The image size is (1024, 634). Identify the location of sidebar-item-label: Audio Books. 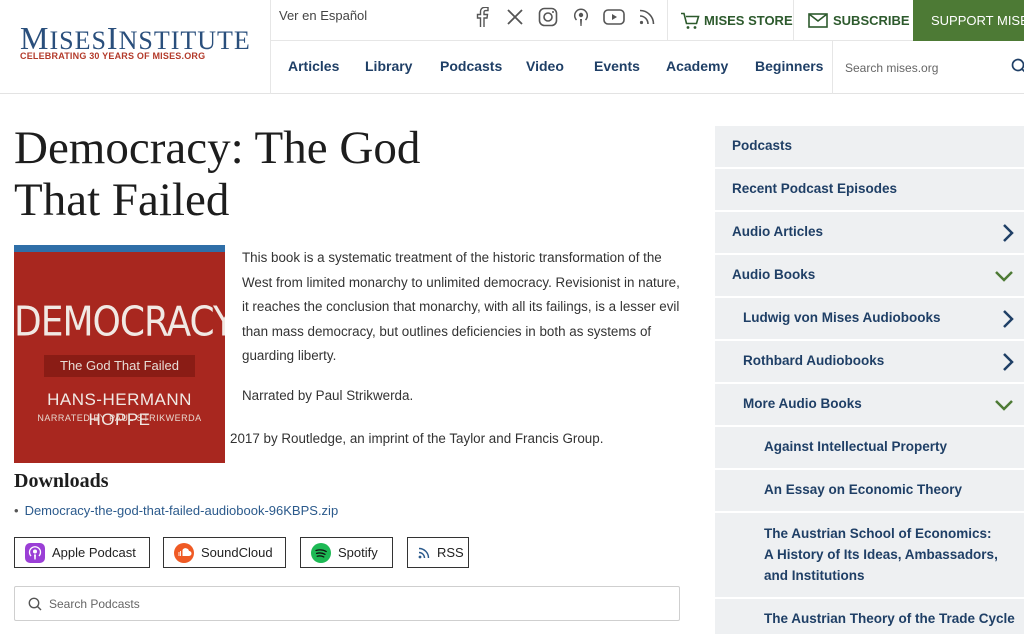
(774, 274).